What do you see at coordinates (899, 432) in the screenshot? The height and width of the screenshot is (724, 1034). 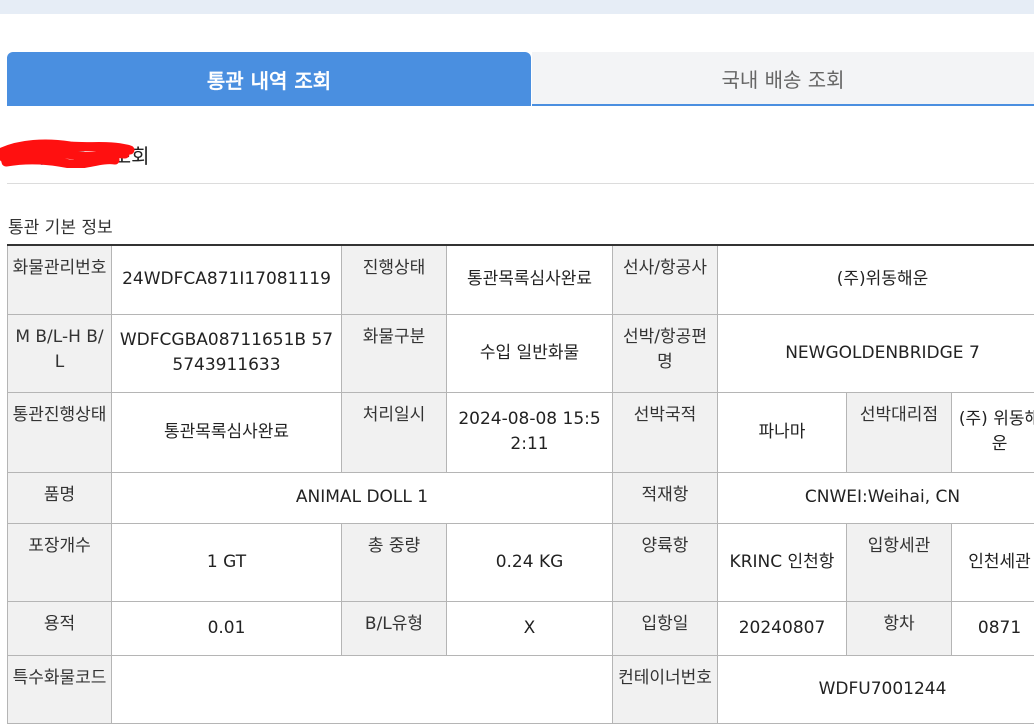 I see `vessel-agent-label: 선박대리점` at bounding box center [899, 432].